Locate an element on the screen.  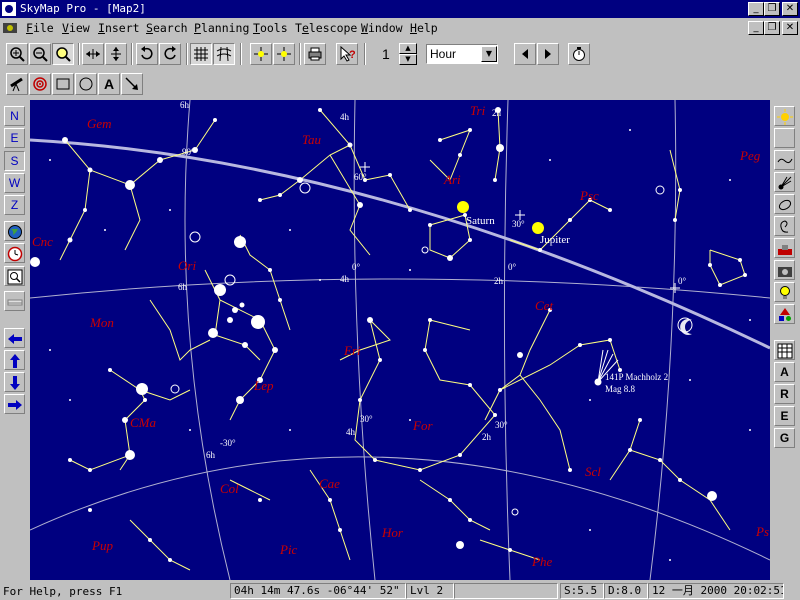
show-moon-button is located at coordinates (784, 138).